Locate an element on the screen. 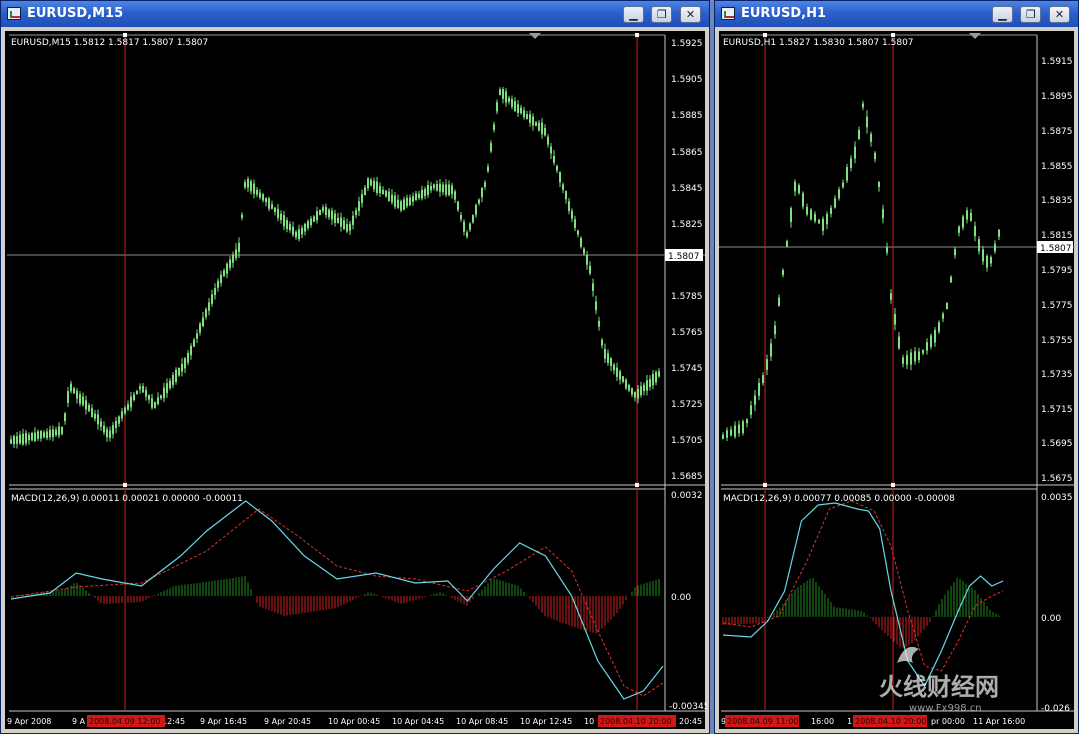  time-label: 9 A is located at coordinates (79, 721).